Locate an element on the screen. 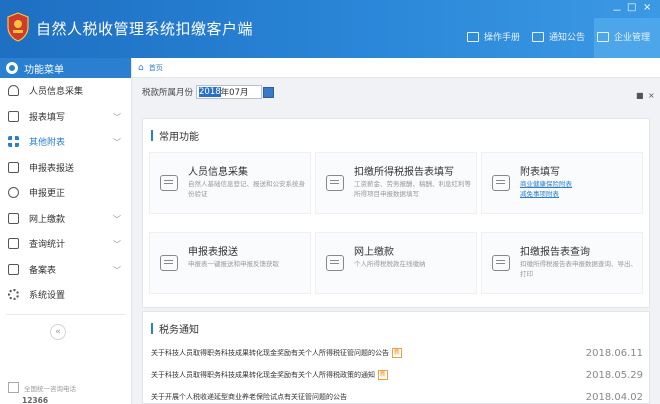  tax-notices-title: 税务通知 is located at coordinates (175, 328).